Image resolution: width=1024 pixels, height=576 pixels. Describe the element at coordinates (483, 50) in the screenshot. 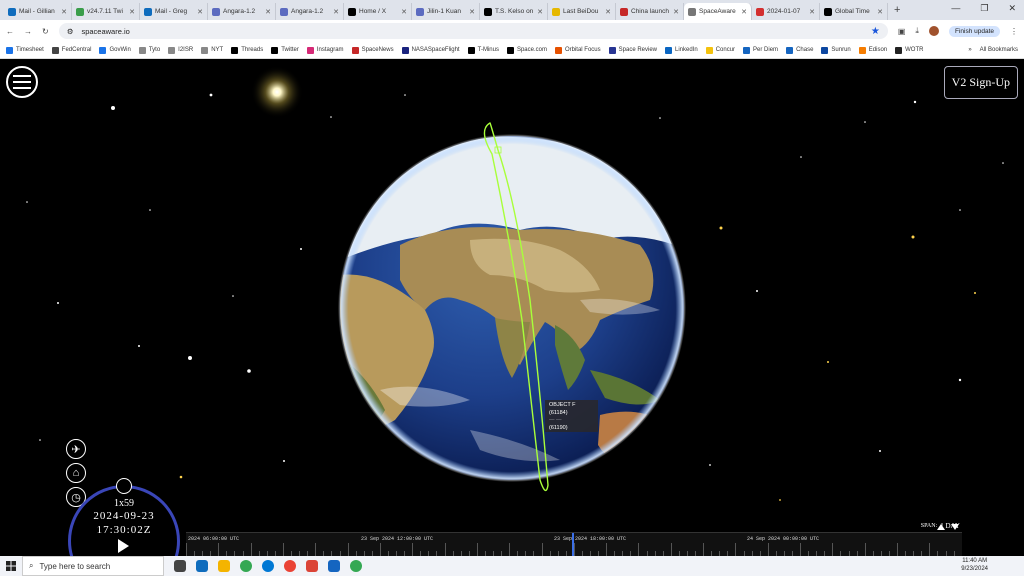

I see `bookmark-item: T-Minus` at that location.